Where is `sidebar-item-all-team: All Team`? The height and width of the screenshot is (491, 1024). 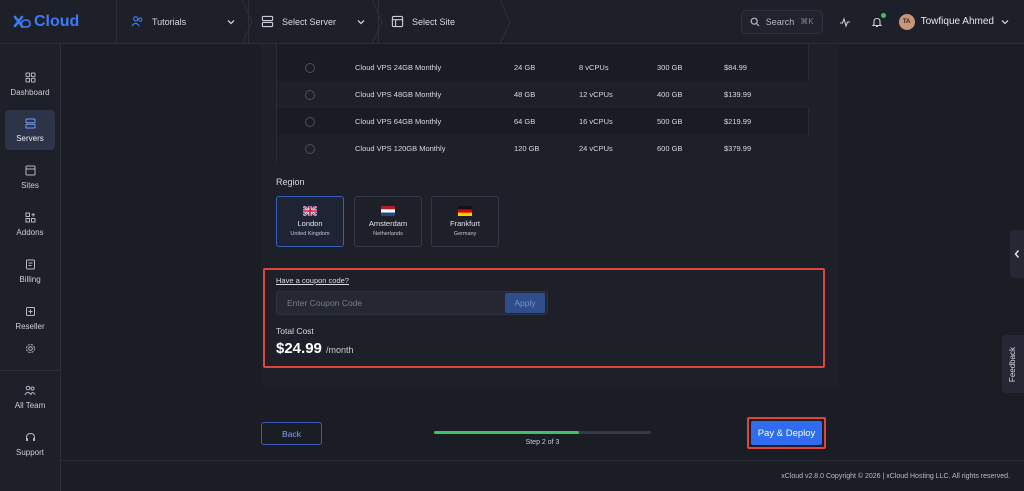
sidebar-item-all-team: All Team is located at coordinates (30, 397).